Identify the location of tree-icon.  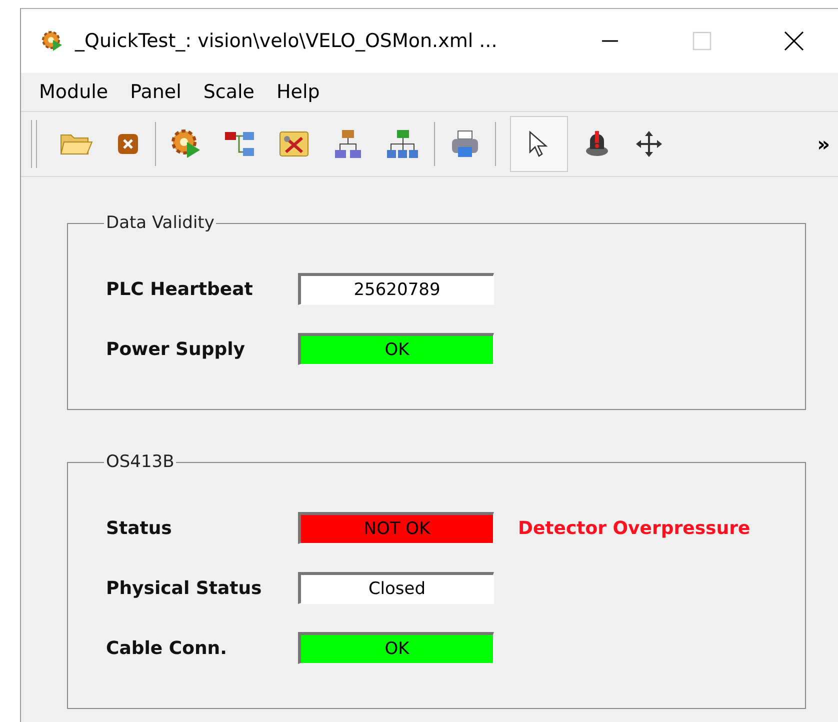
(240, 144).